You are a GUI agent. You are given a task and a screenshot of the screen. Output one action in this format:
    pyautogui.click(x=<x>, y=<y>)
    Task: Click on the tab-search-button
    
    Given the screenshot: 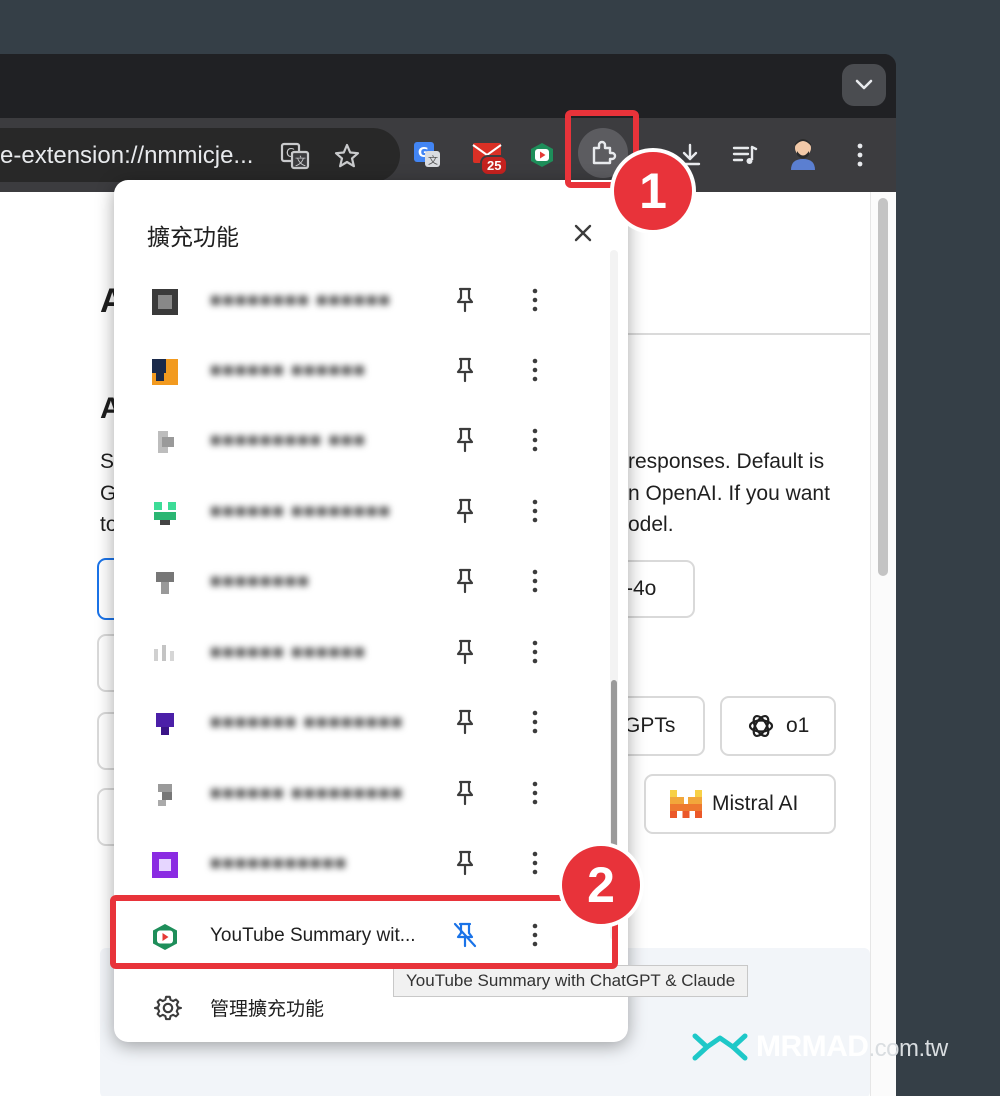 What is the action you would take?
    pyautogui.click(x=864, y=85)
    